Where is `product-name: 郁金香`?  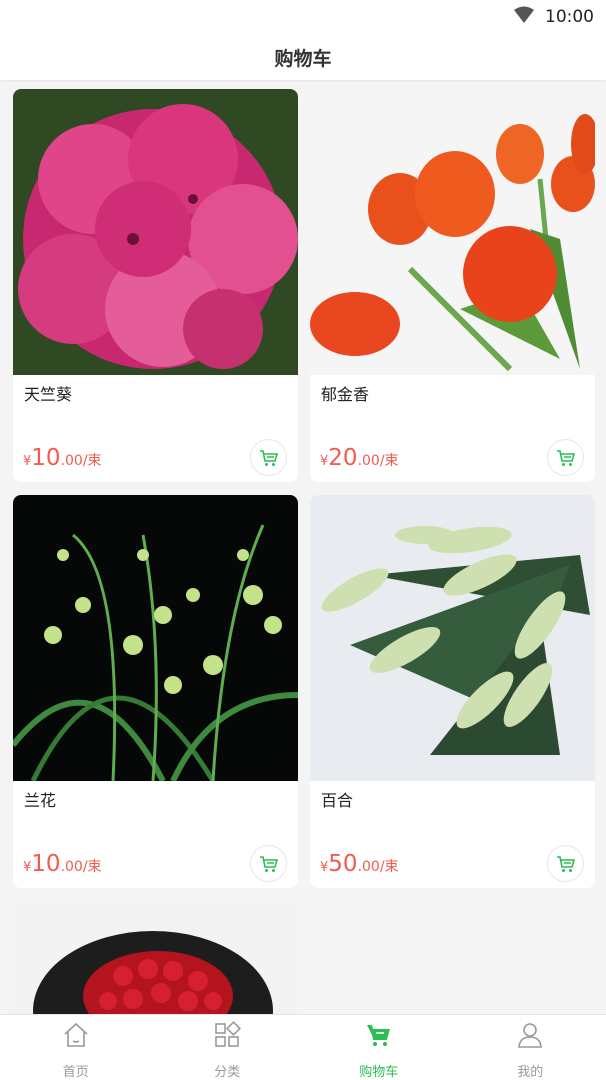 product-name: 郁金香 is located at coordinates (345, 394).